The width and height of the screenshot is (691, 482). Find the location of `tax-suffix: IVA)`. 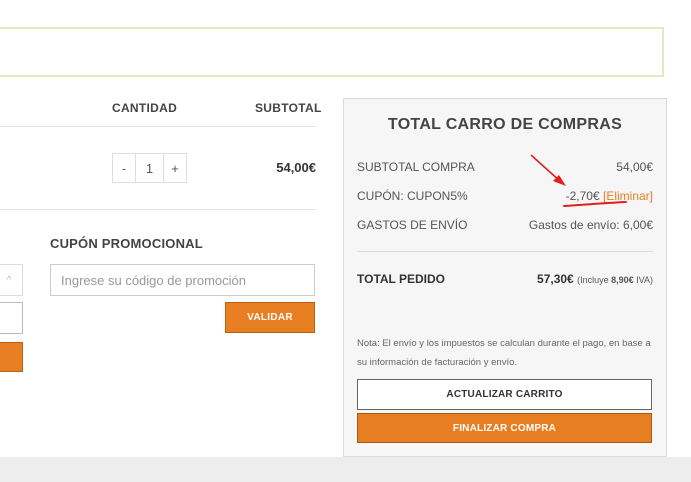

tax-suffix: IVA) is located at coordinates (644, 280).